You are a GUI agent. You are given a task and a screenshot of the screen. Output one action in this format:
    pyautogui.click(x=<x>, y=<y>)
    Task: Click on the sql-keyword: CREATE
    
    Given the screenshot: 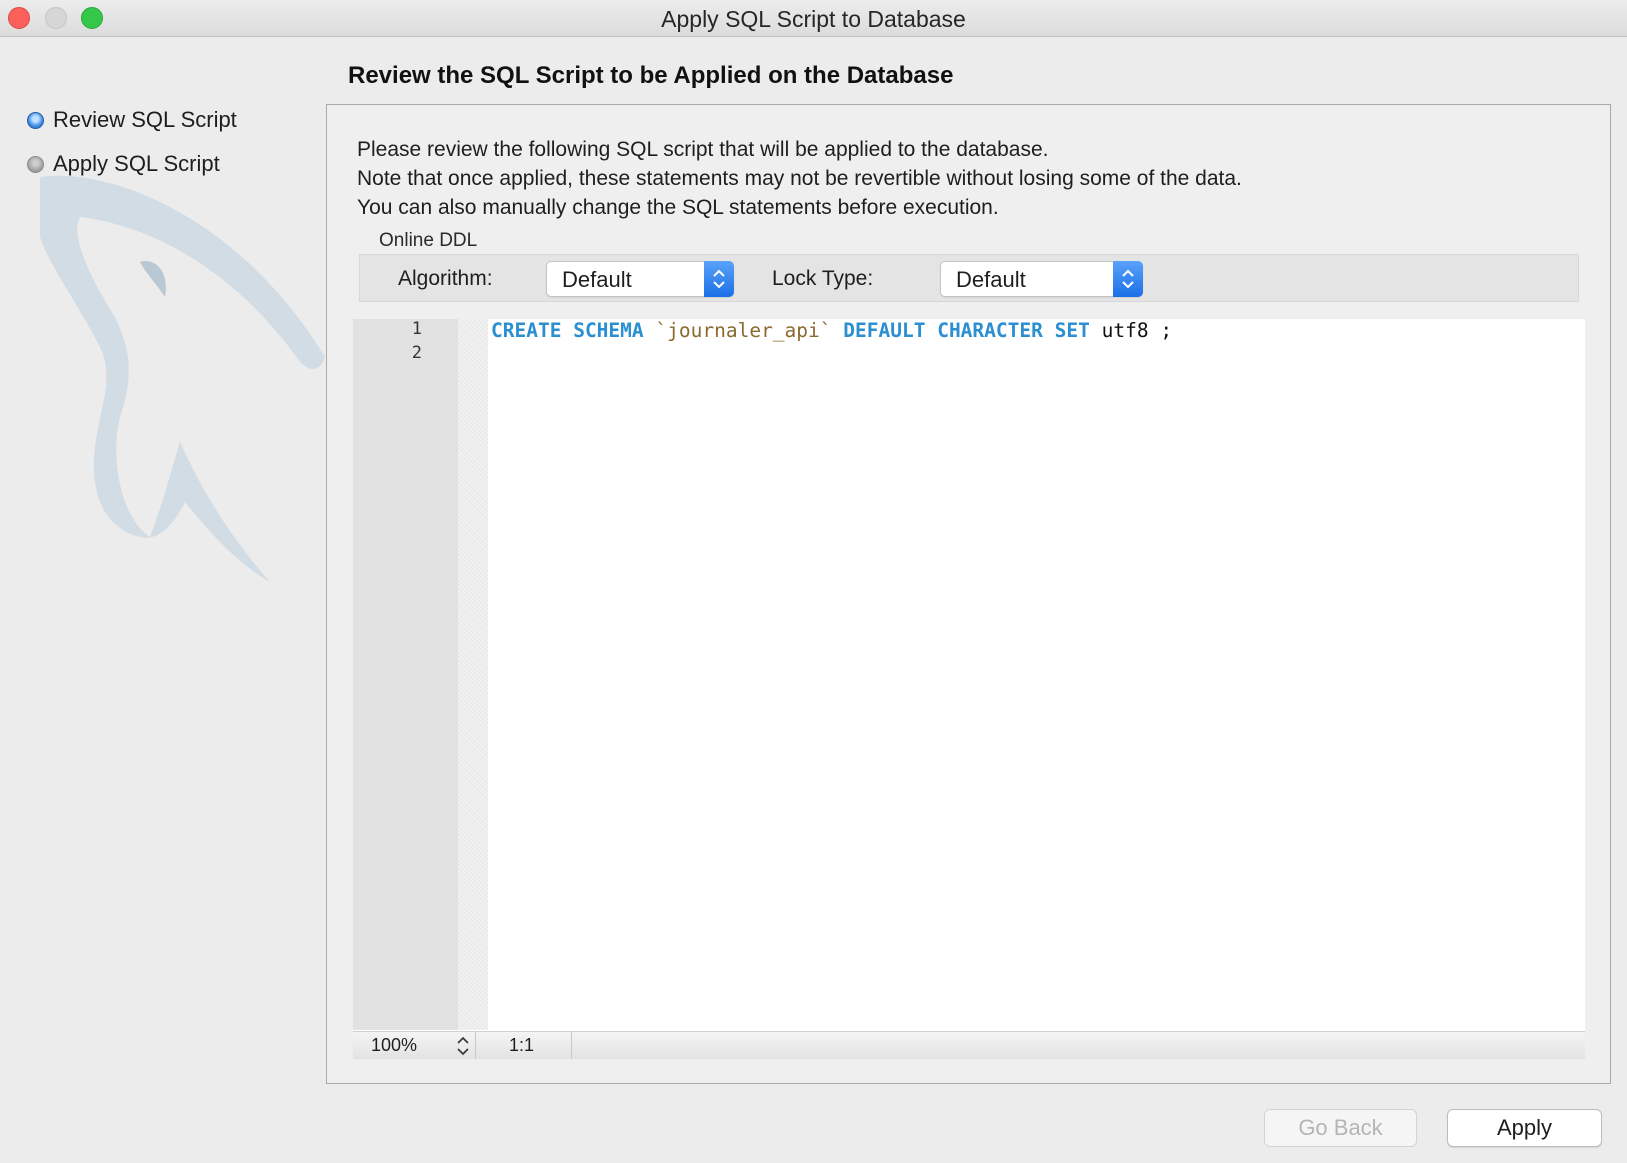 What is the action you would take?
    pyautogui.click(x=526, y=330)
    